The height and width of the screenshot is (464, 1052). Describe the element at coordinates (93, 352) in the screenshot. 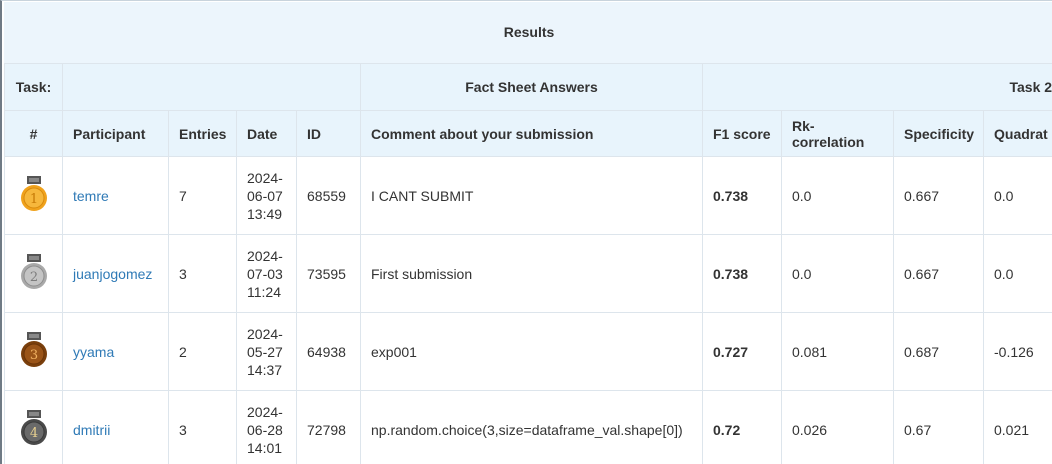

I see `participant-link: yyama` at that location.